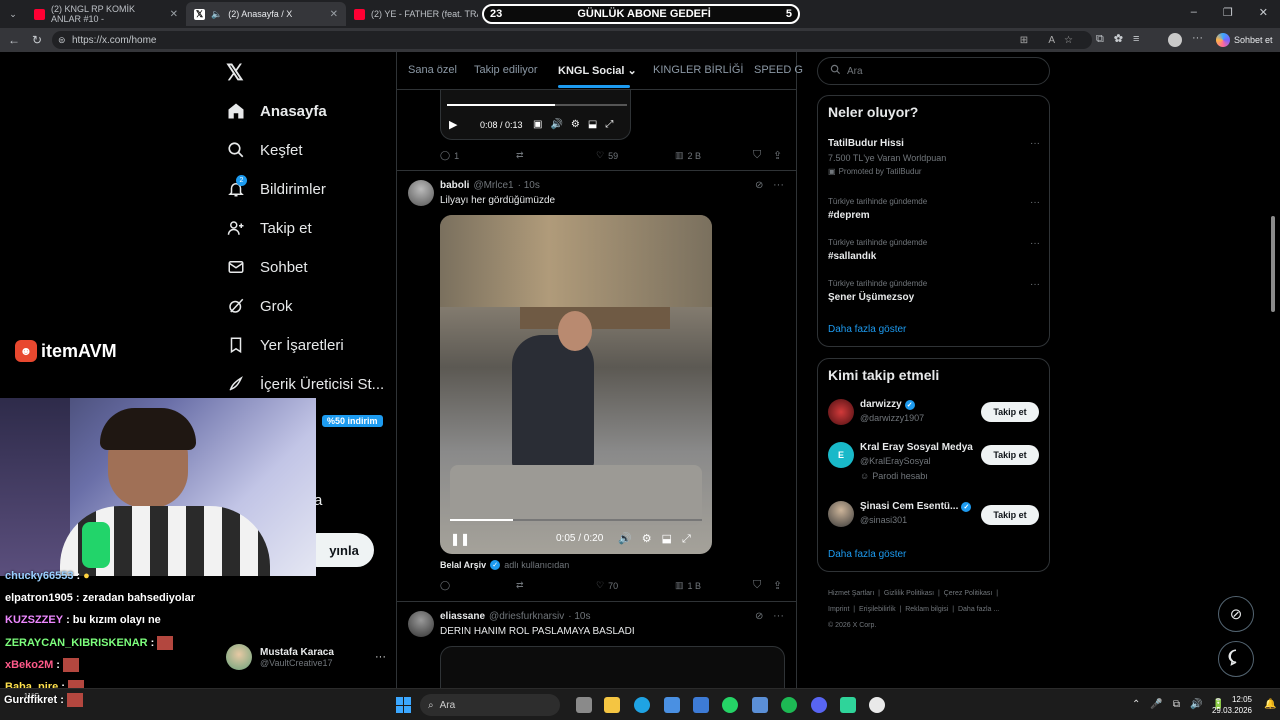 Image resolution: width=1280 pixels, height=720 pixels. Describe the element at coordinates (1175, 40) in the screenshot. I see `profile-avatar` at that location.